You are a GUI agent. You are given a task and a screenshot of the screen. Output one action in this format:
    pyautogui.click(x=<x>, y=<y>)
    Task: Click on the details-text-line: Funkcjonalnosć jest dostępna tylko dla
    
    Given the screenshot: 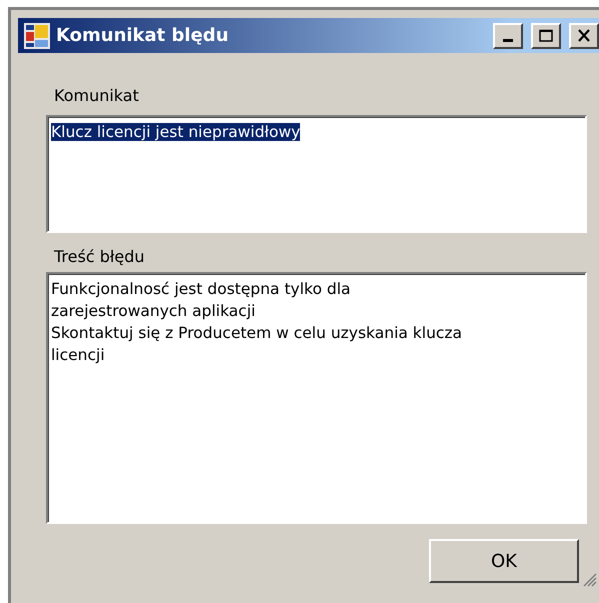 What is the action you would take?
    pyautogui.click(x=201, y=289)
    